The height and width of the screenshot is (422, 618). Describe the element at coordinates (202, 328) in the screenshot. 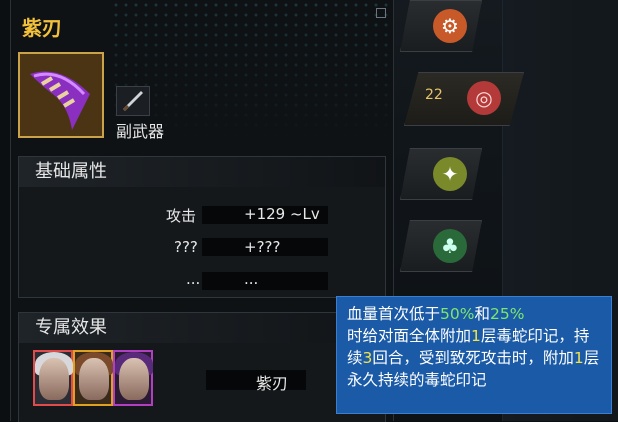

I see `exclusive-effect-title: 专属效果` at that location.